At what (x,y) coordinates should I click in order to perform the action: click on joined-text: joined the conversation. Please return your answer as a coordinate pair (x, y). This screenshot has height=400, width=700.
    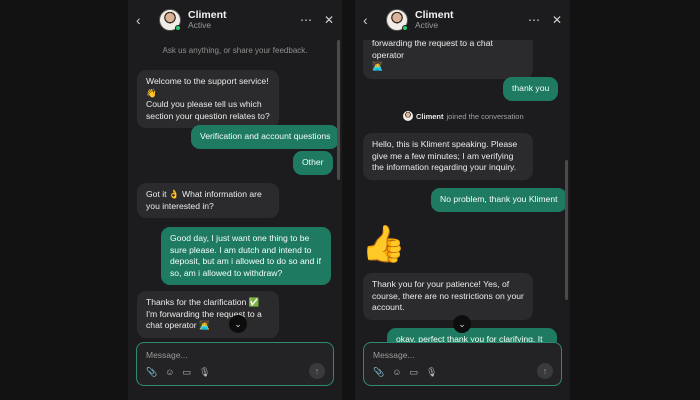
    Looking at the image, I should click on (485, 116).